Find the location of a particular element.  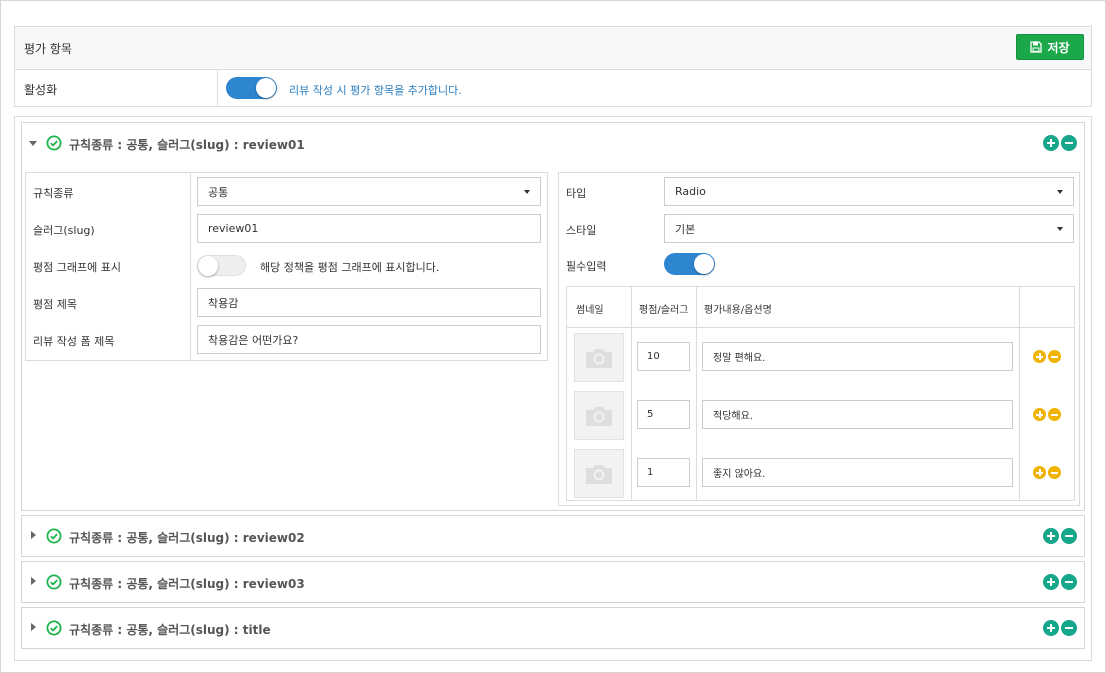

rule-type-value: 공통 is located at coordinates (218, 192).